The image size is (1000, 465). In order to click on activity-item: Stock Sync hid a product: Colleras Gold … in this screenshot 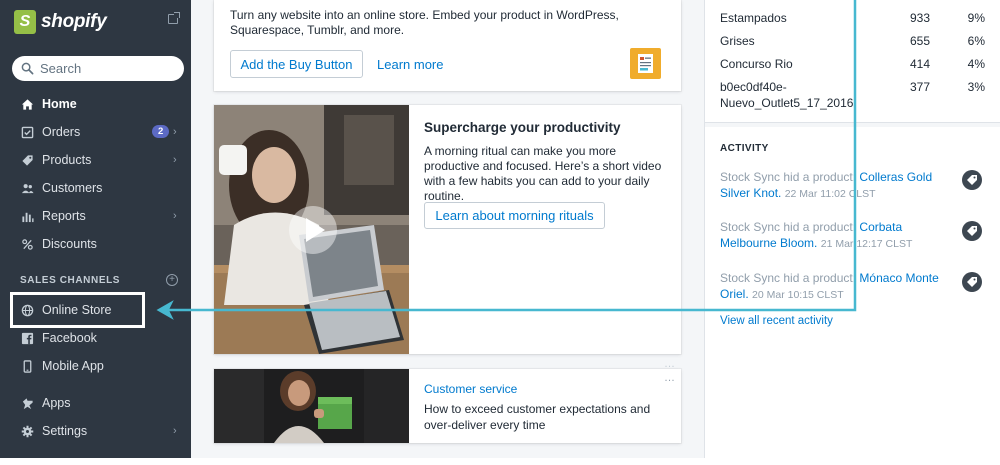, I will do `click(835, 185)`.